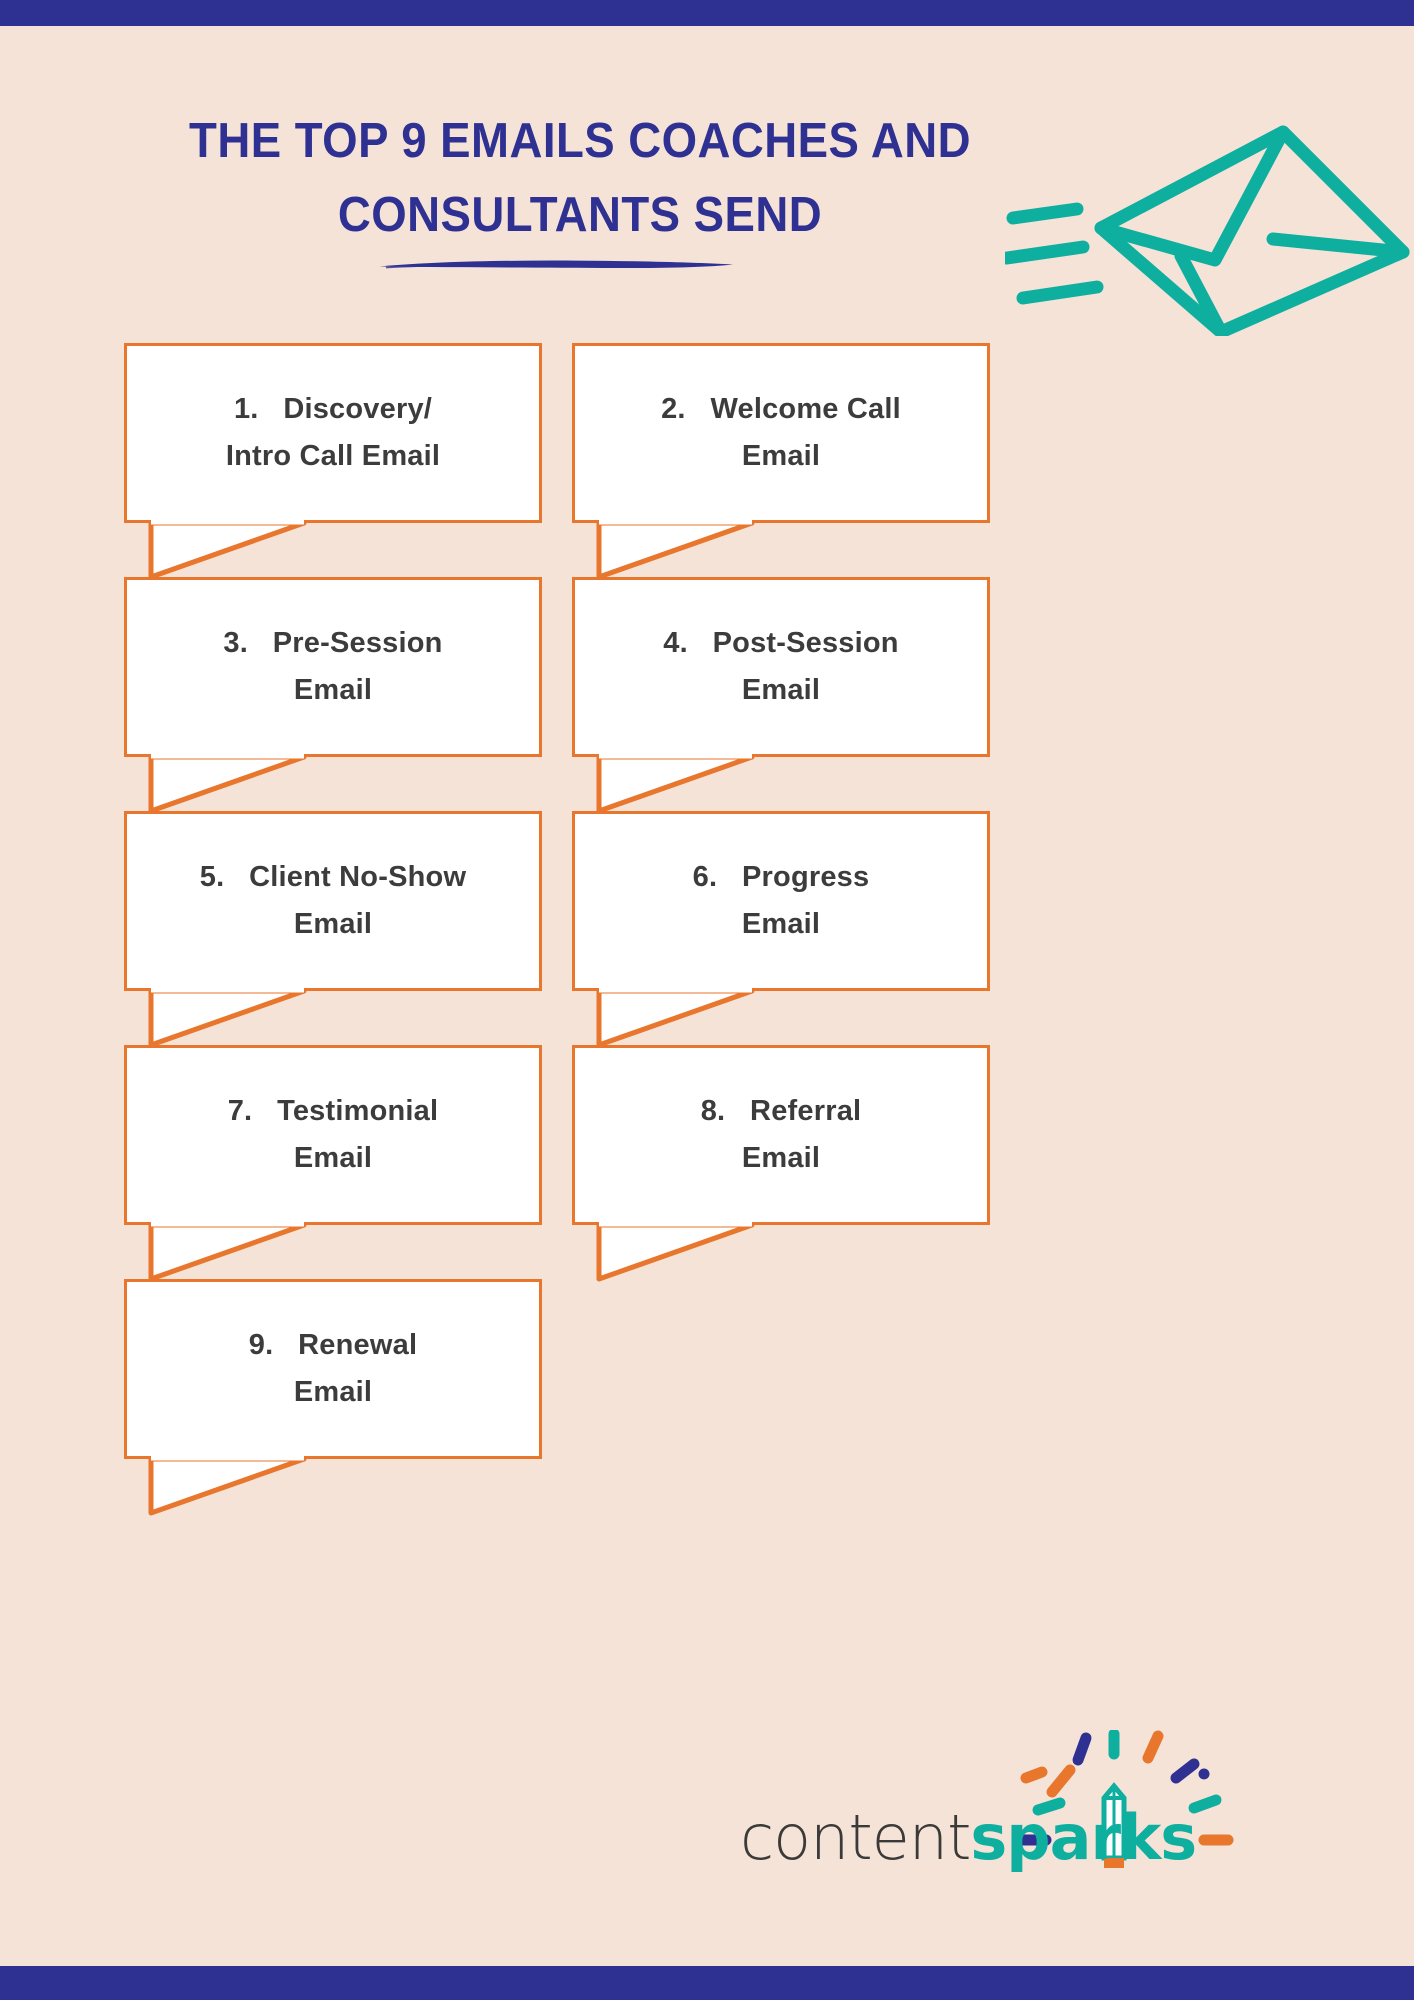  Describe the element at coordinates (333, 643) in the screenshot. I see `email-bubble-line-1: 3. Pre-Session` at that location.